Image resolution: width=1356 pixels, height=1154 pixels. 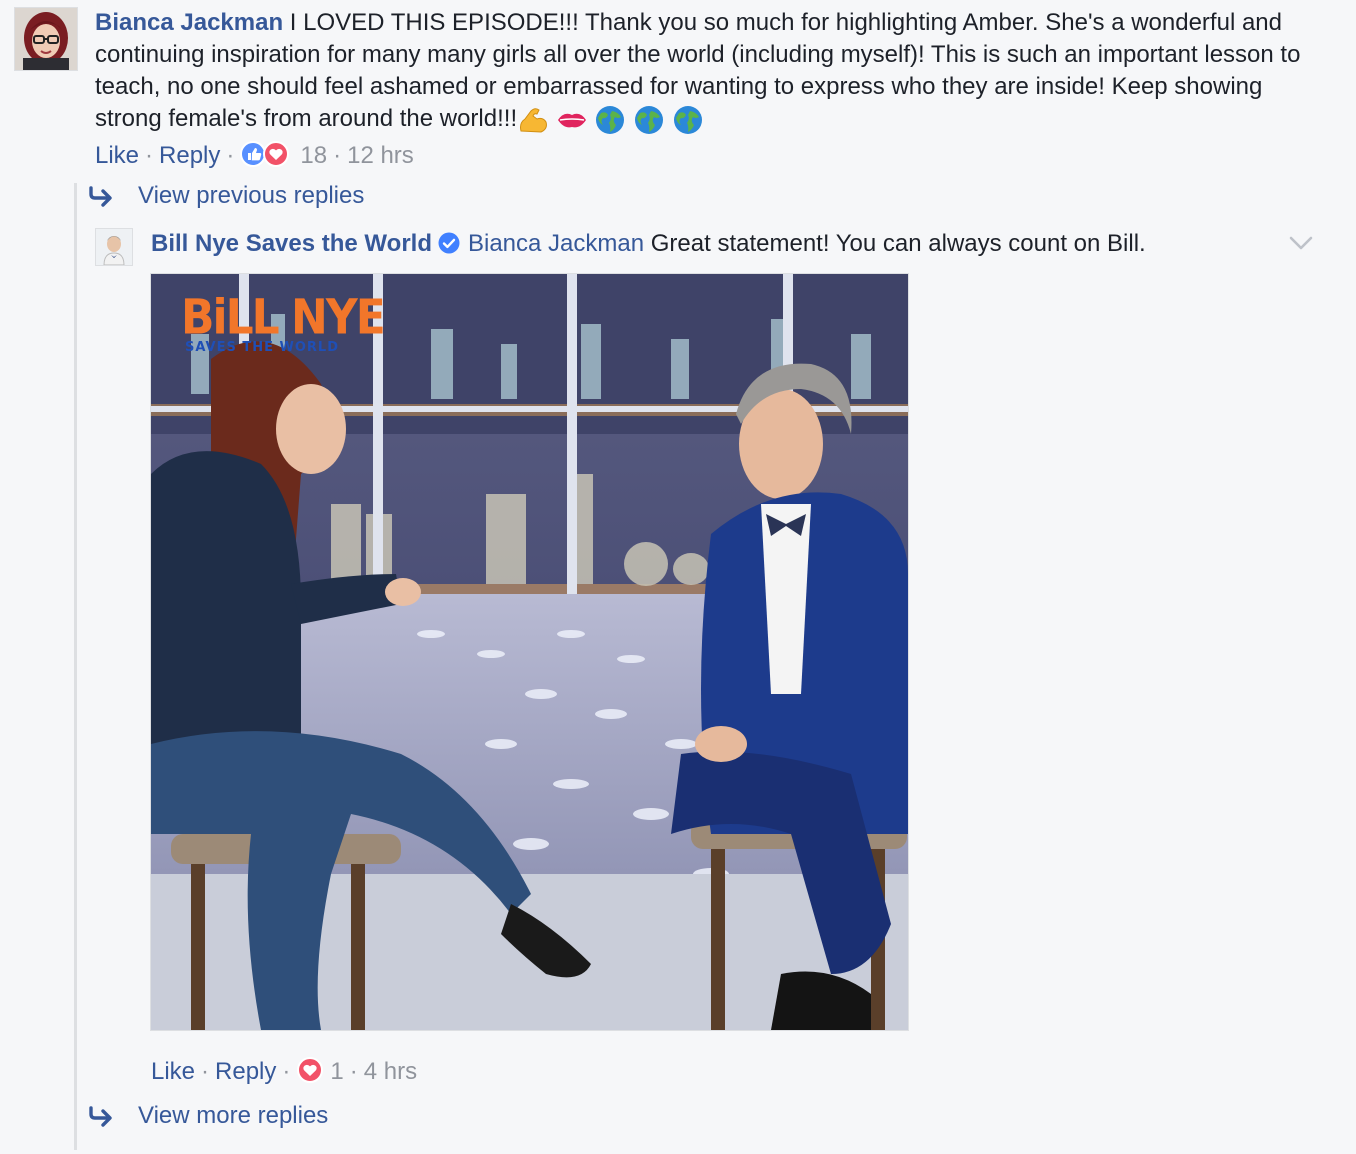 I want to click on page-avatar, so click(x=114, y=247).